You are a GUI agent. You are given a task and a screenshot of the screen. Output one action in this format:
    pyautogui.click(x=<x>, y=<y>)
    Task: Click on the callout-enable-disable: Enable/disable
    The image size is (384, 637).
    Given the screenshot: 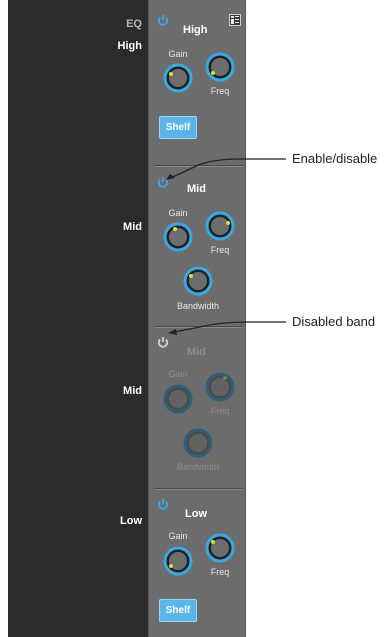 What is the action you would take?
    pyautogui.click(x=335, y=158)
    